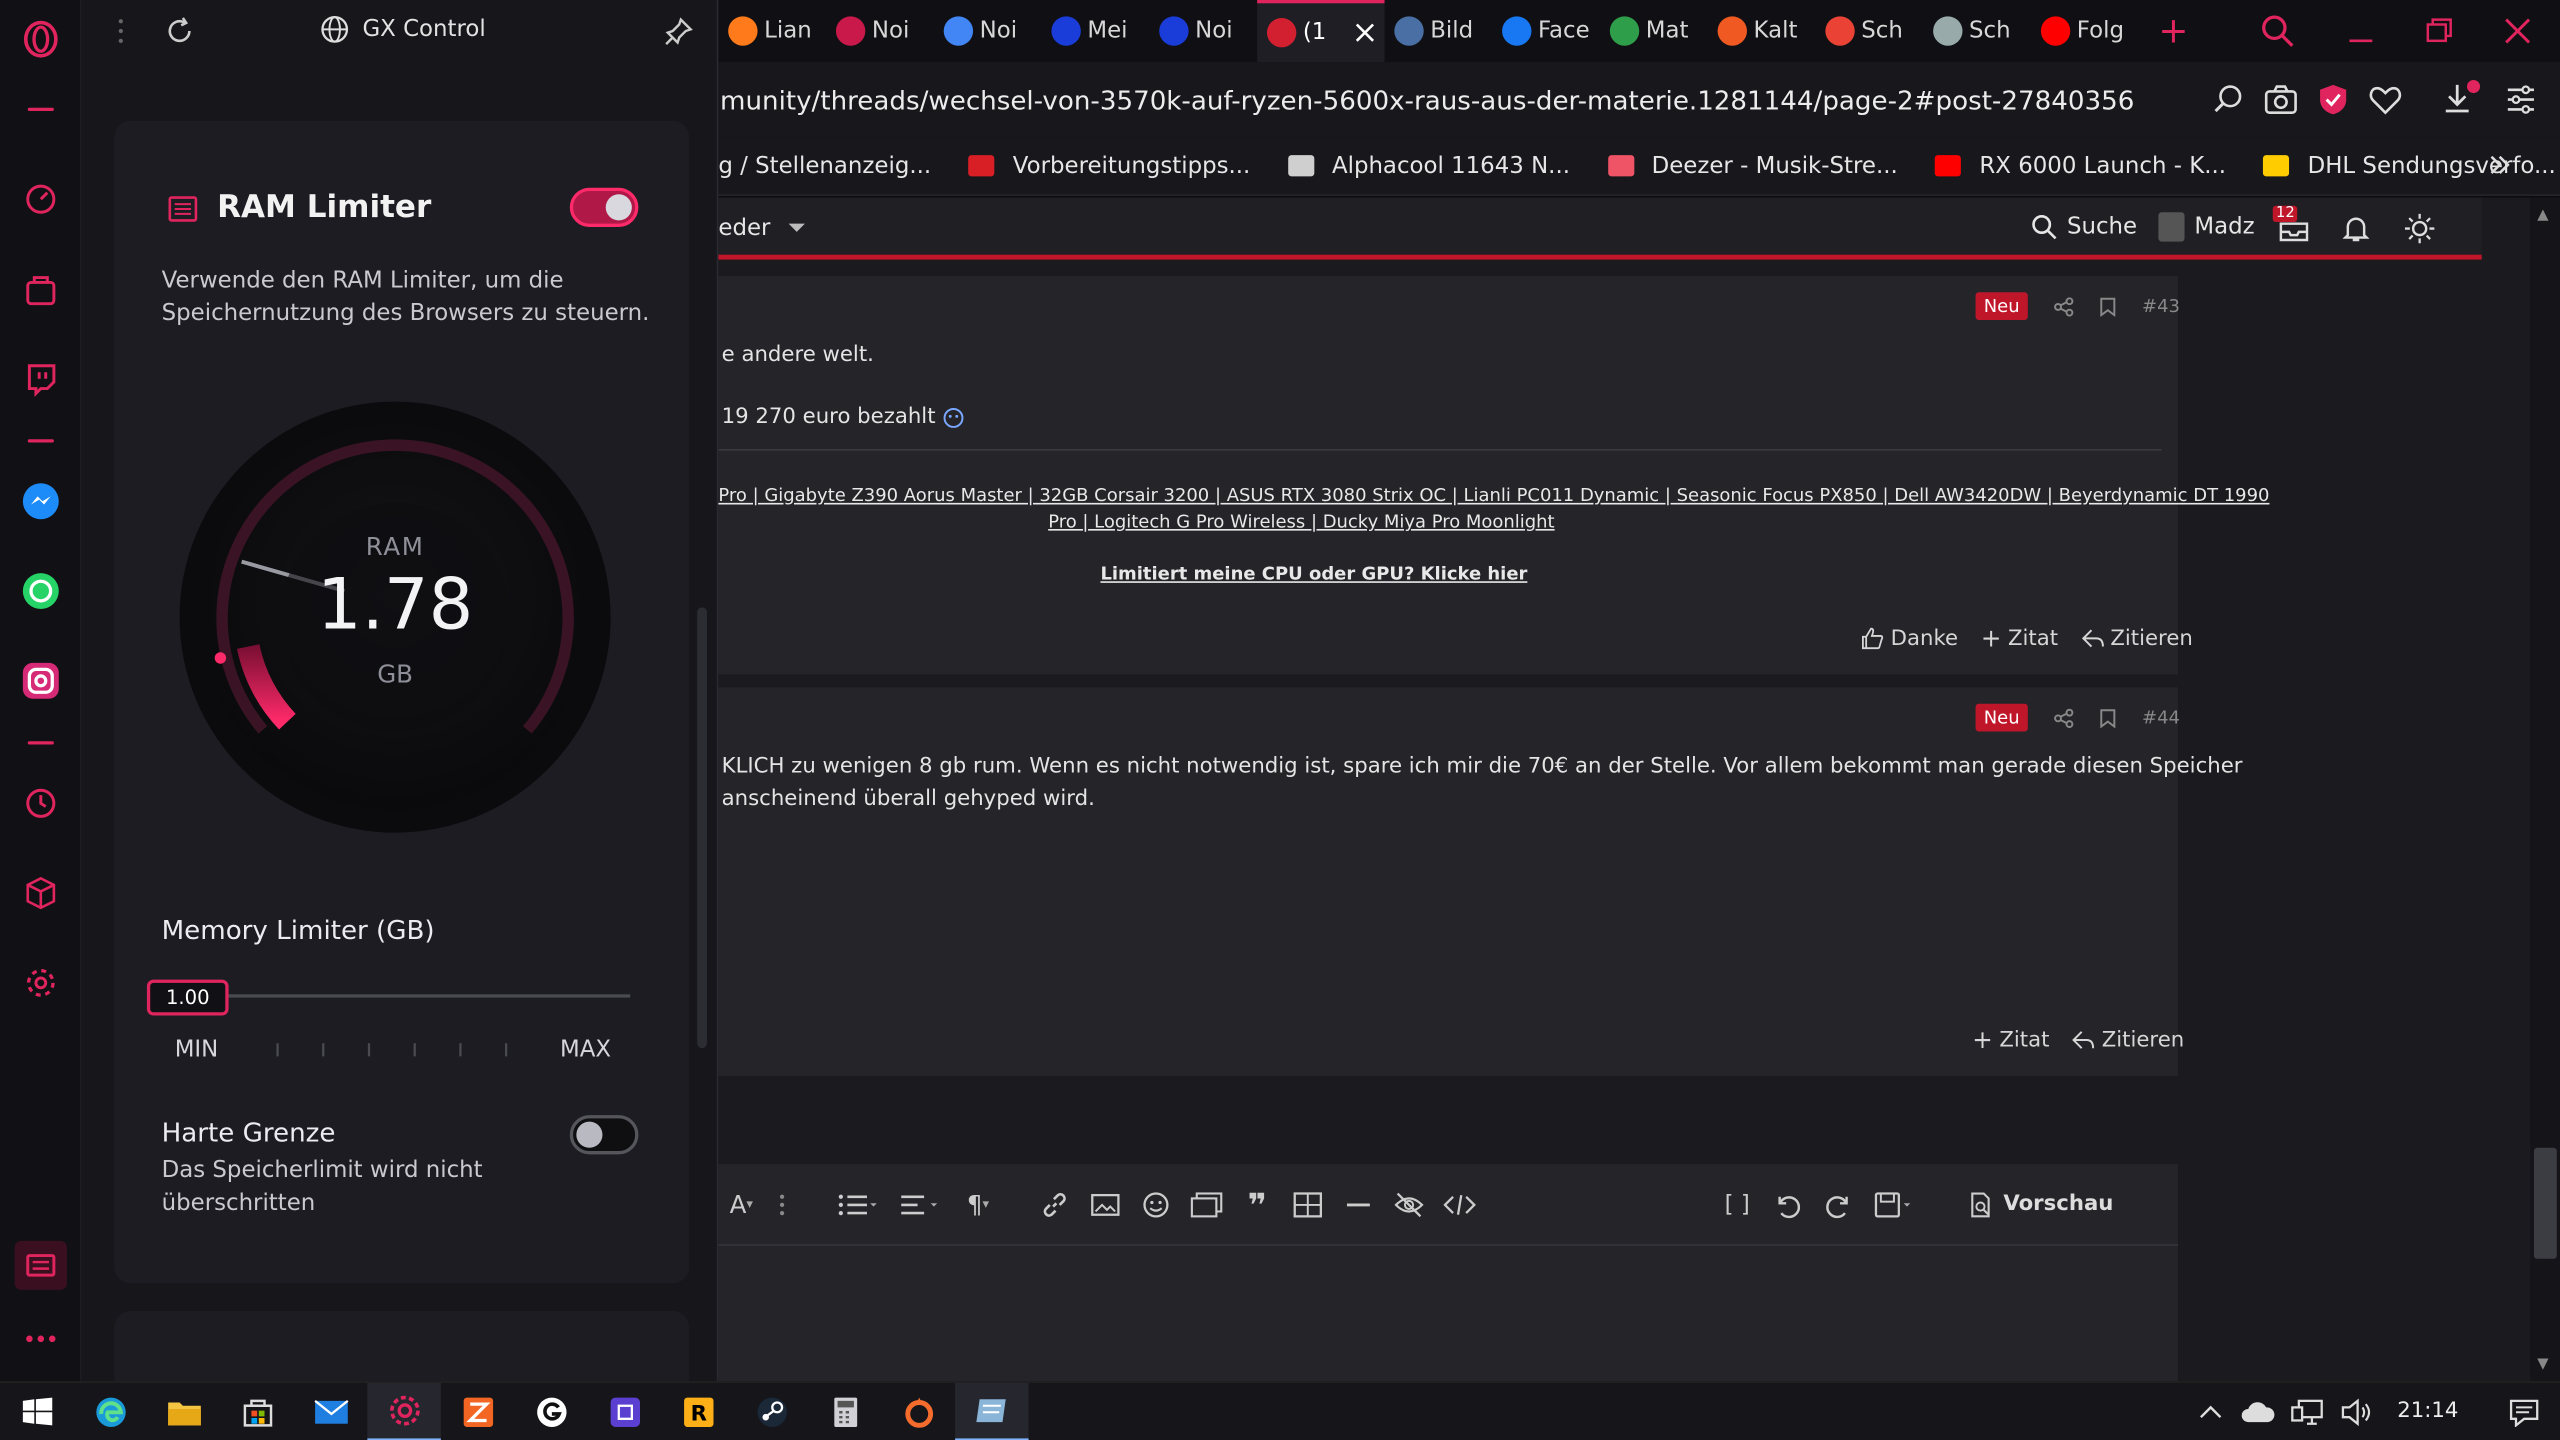 The height and width of the screenshot is (1440, 2560). What do you see at coordinates (624, 1411) in the screenshot?
I see `cpu-monitor-icon` at bounding box center [624, 1411].